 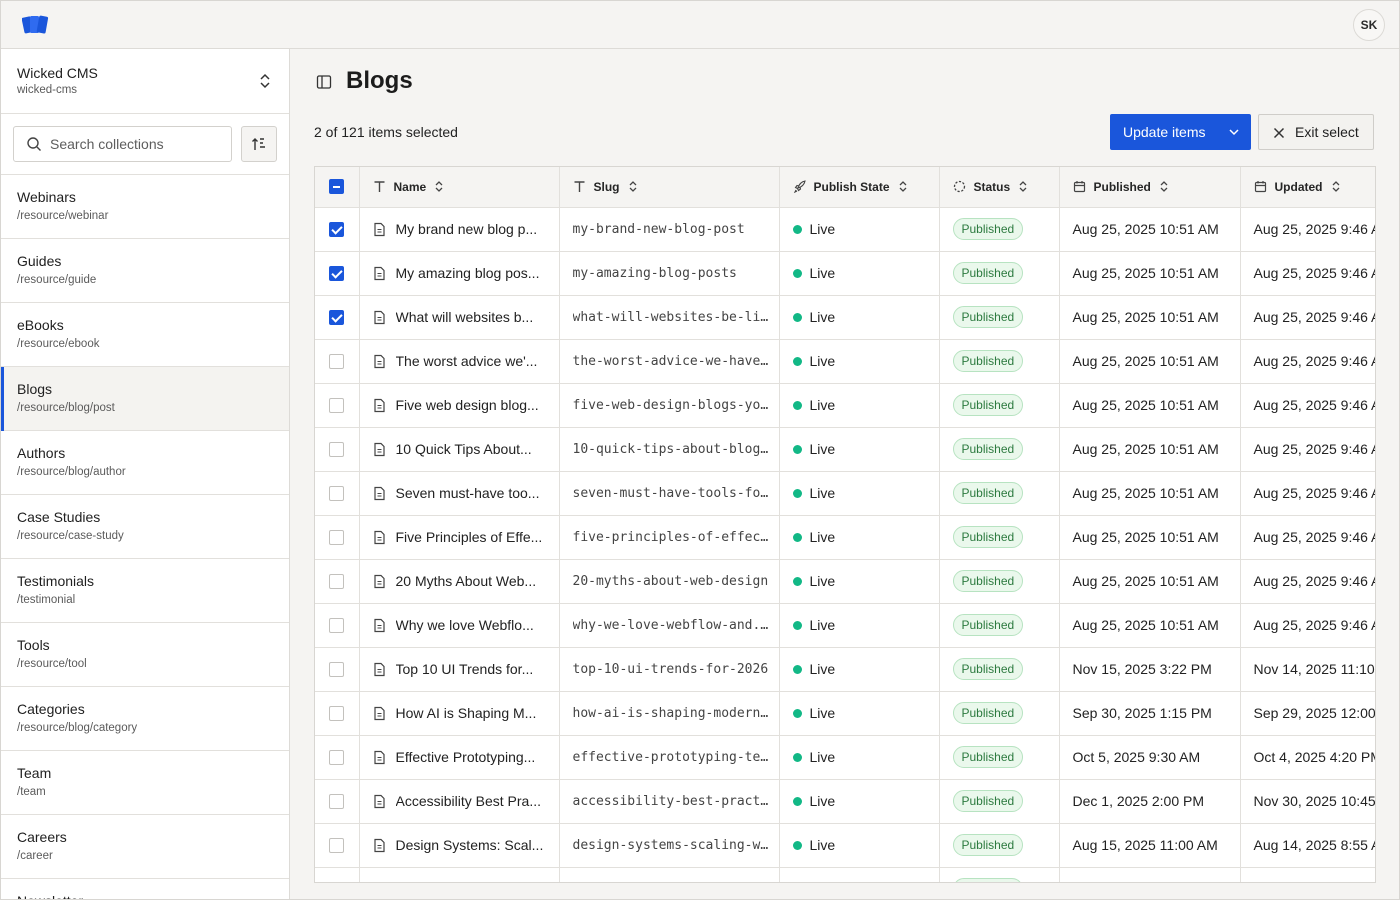 What do you see at coordinates (1307, 713) in the screenshot?
I see `updated-cell: Sep 29, 2025 12:00 PM` at bounding box center [1307, 713].